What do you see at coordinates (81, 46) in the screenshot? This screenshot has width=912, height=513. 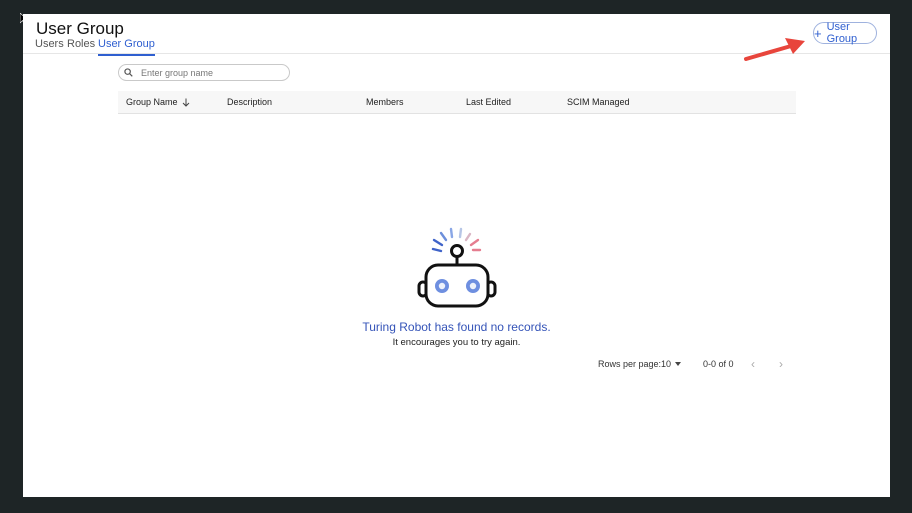 I see `tab-roles: Roles` at bounding box center [81, 46].